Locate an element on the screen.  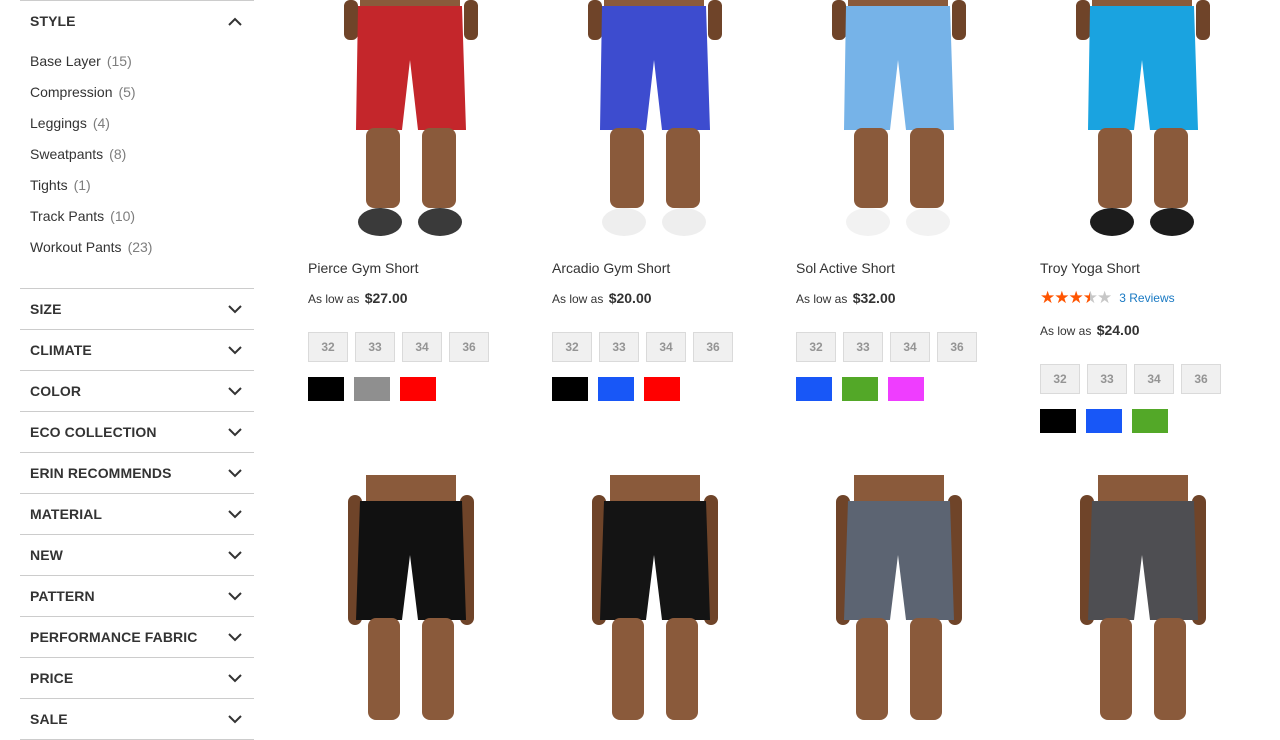
filter-erin-recommends-toggle: ERIN RECOMMENDS is located at coordinates (137, 473).